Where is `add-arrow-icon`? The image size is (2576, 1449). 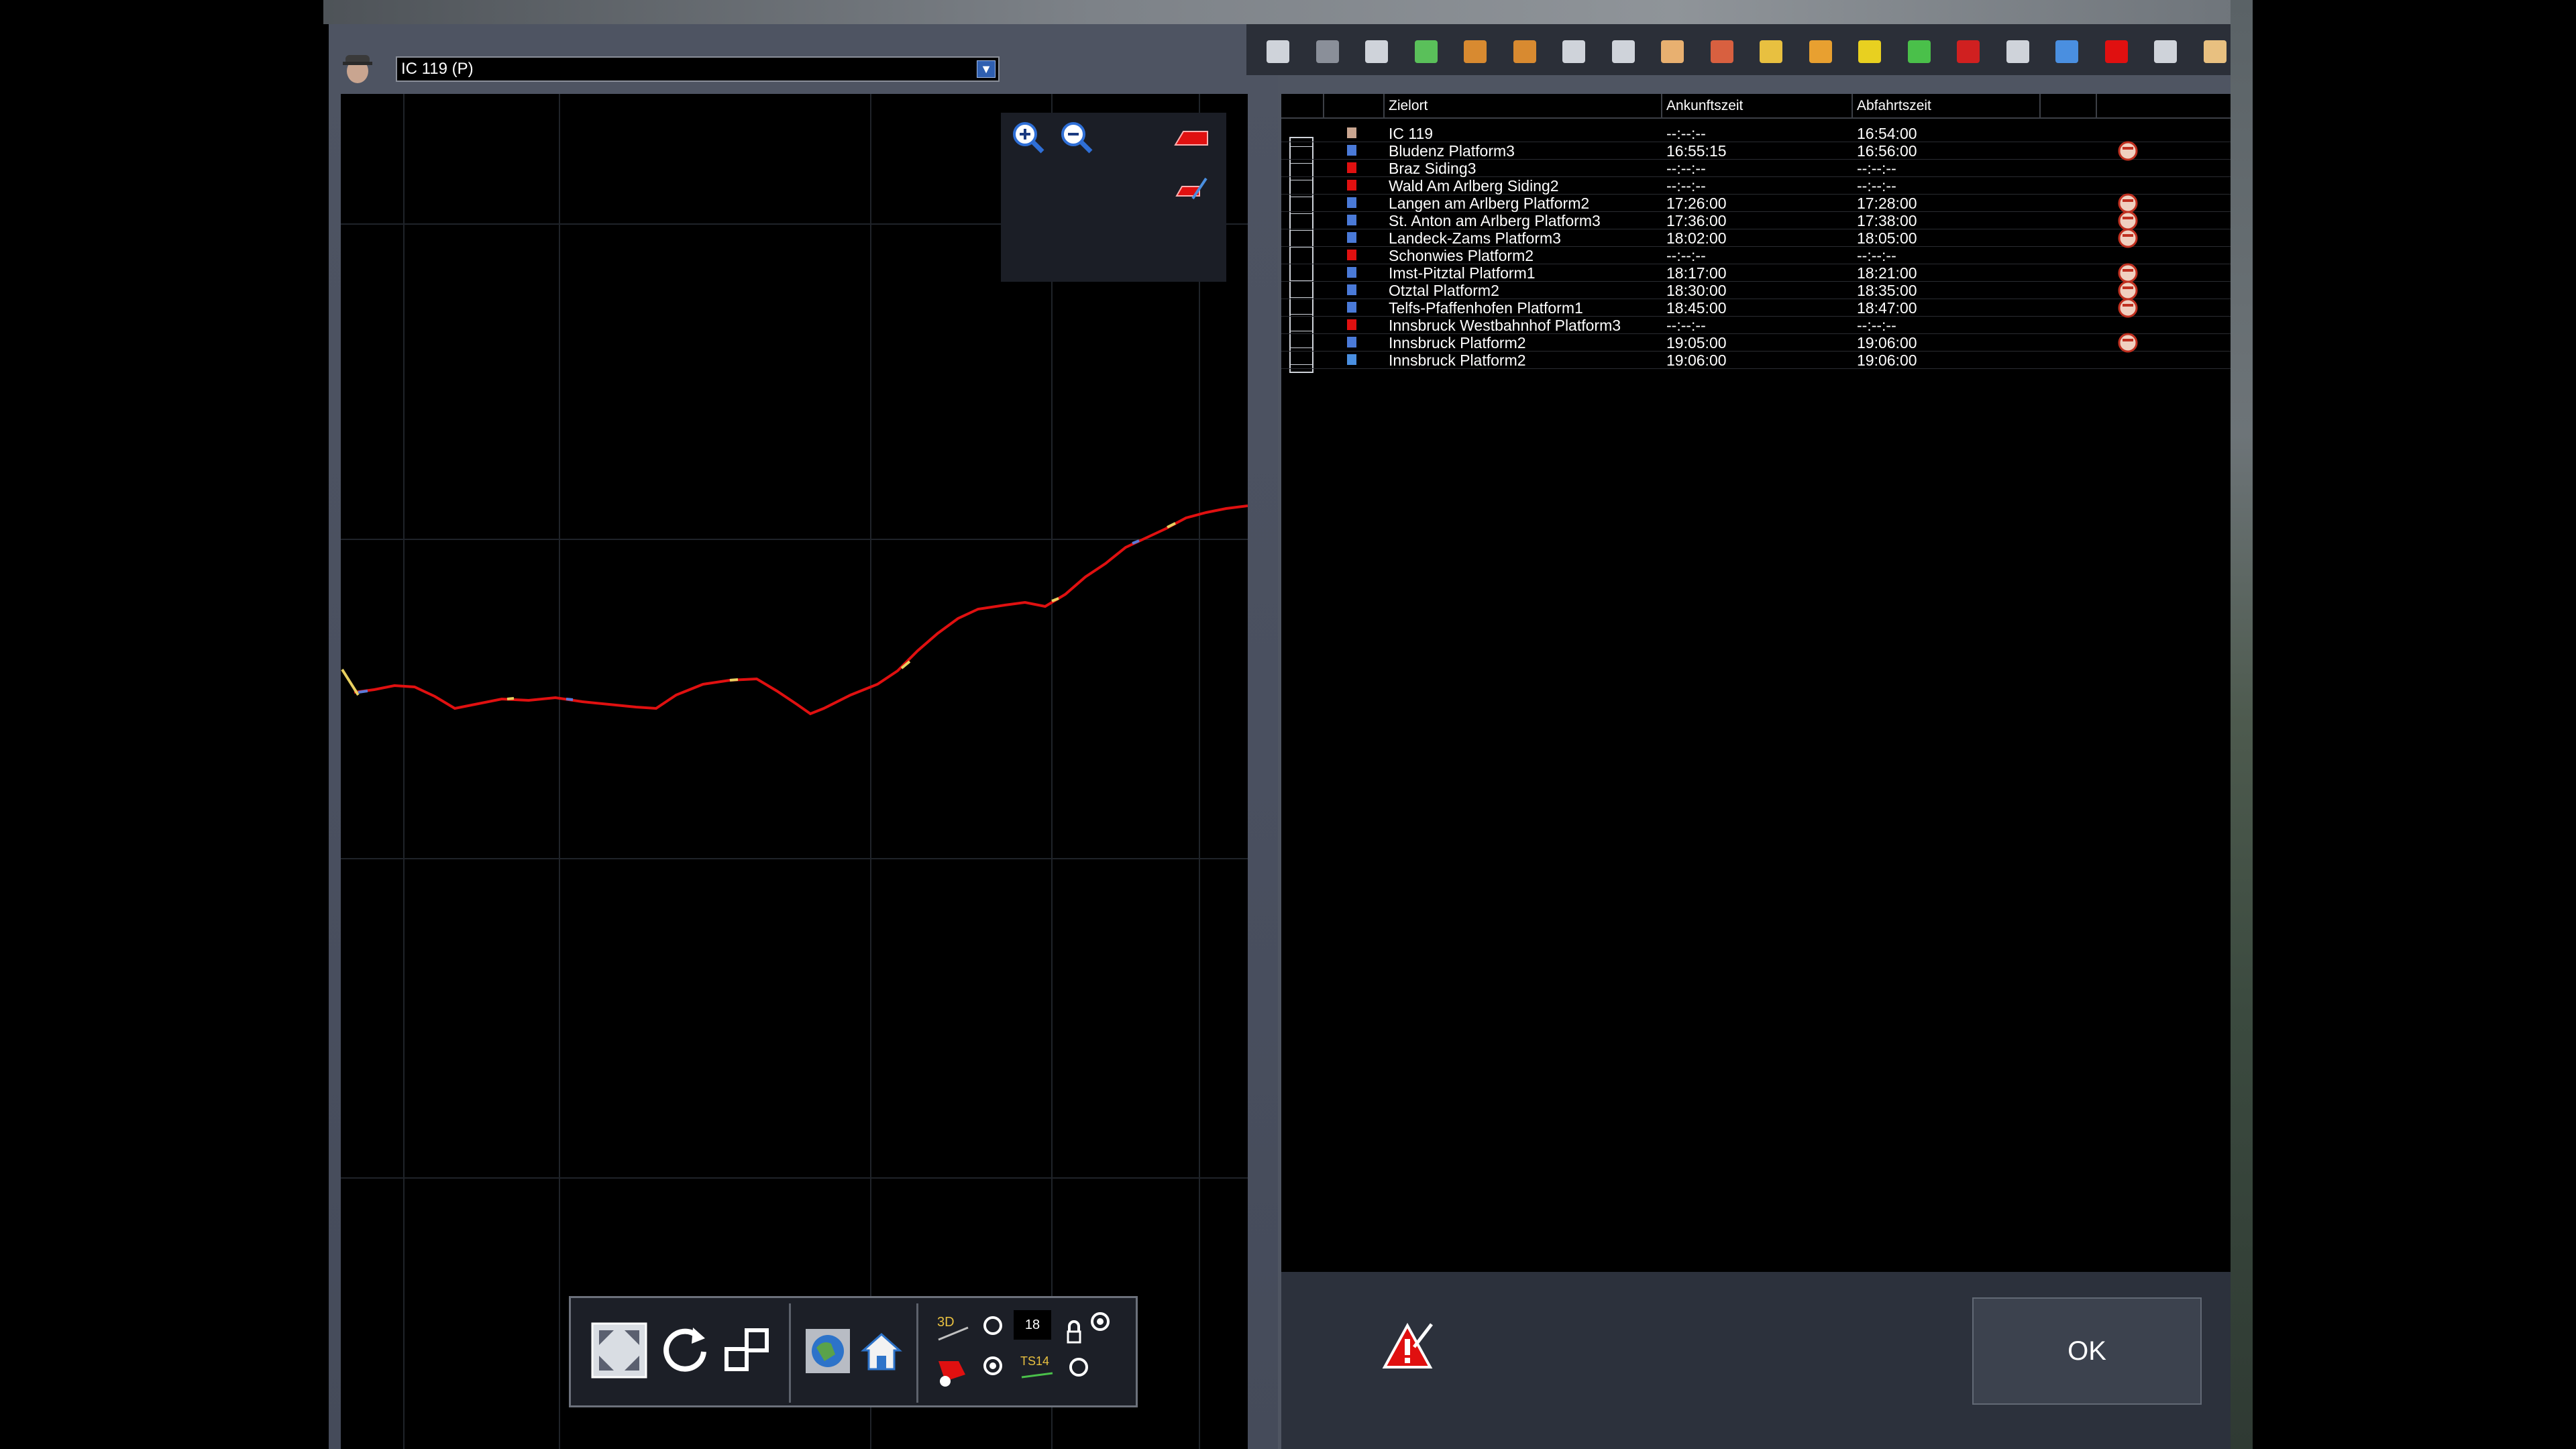 add-arrow-icon is located at coordinates (1869, 51).